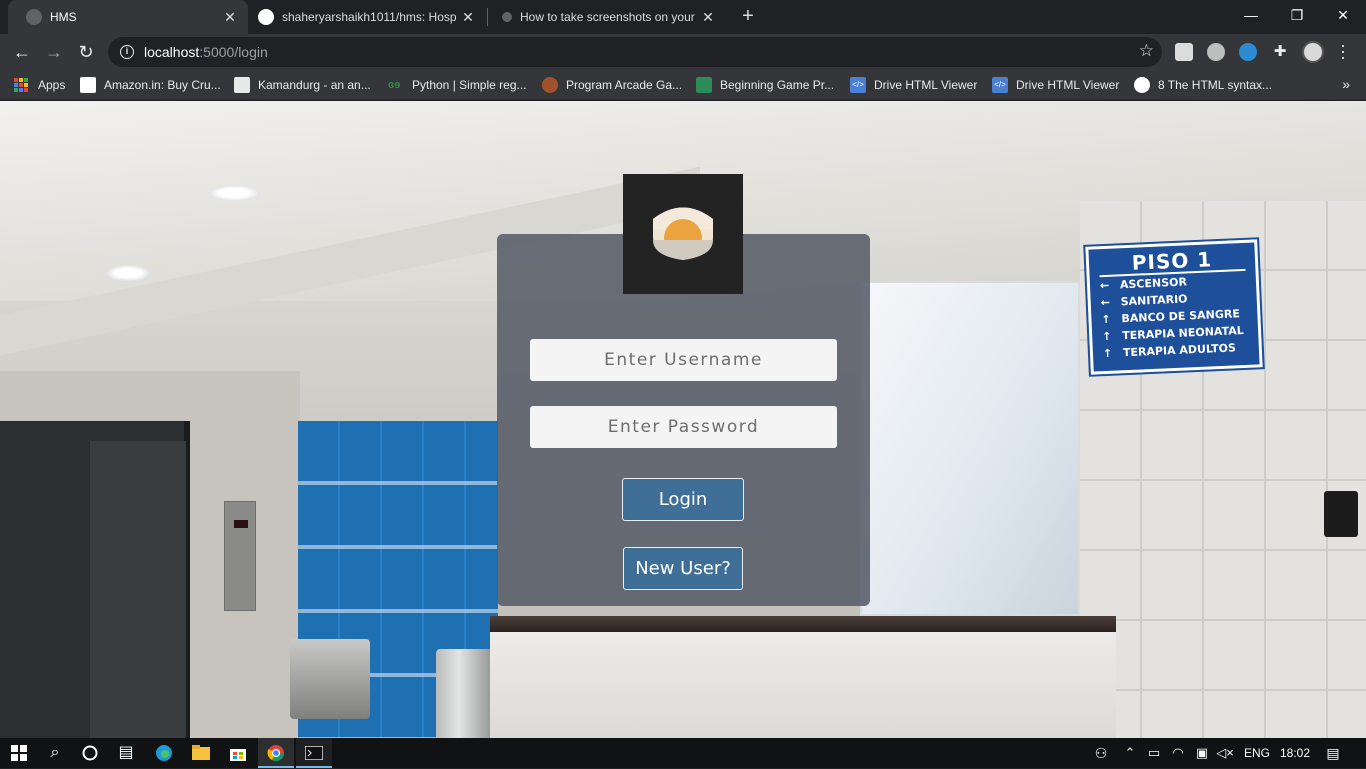 The image size is (1366, 769). What do you see at coordinates (1343, 15) in the screenshot?
I see `close-window-button: ✕` at bounding box center [1343, 15].